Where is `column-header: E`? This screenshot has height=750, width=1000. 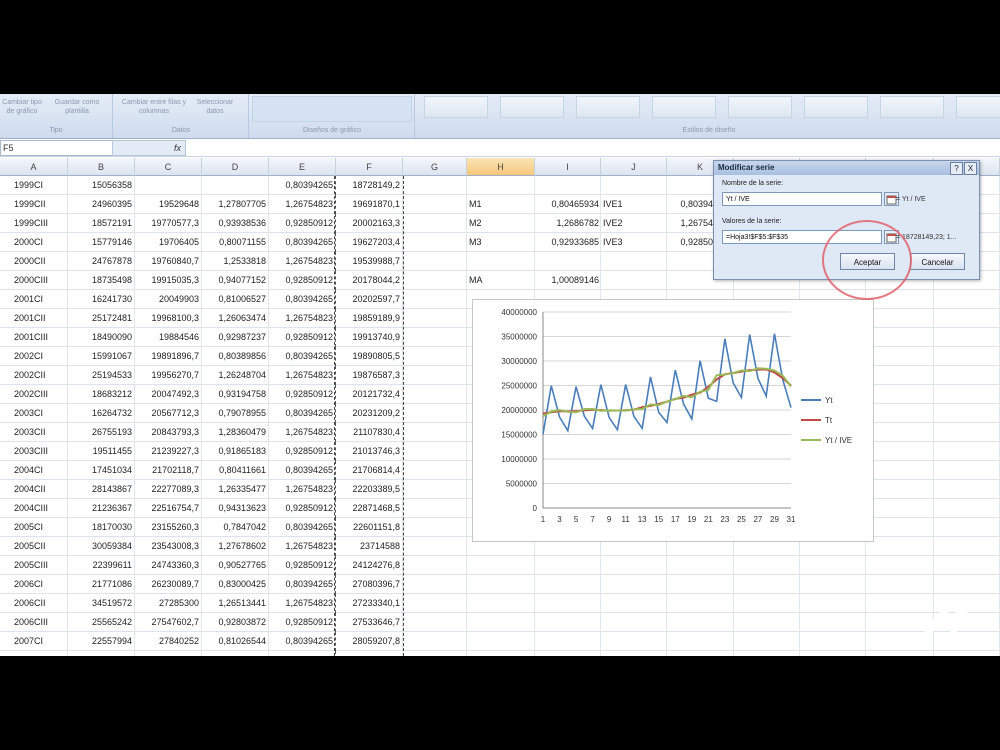 column-header: E is located at coordinates (302, 167).